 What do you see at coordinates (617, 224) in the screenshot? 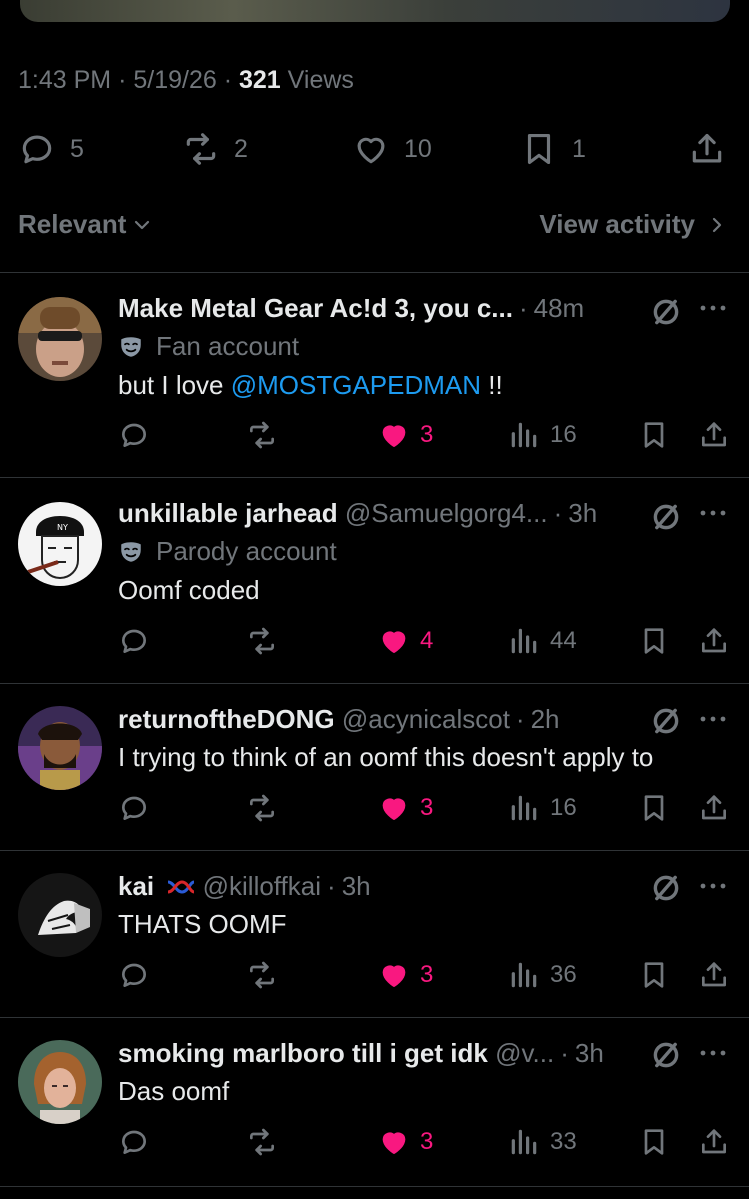
I see `view-activity-label: View activity` at bounding box center [617, 224].